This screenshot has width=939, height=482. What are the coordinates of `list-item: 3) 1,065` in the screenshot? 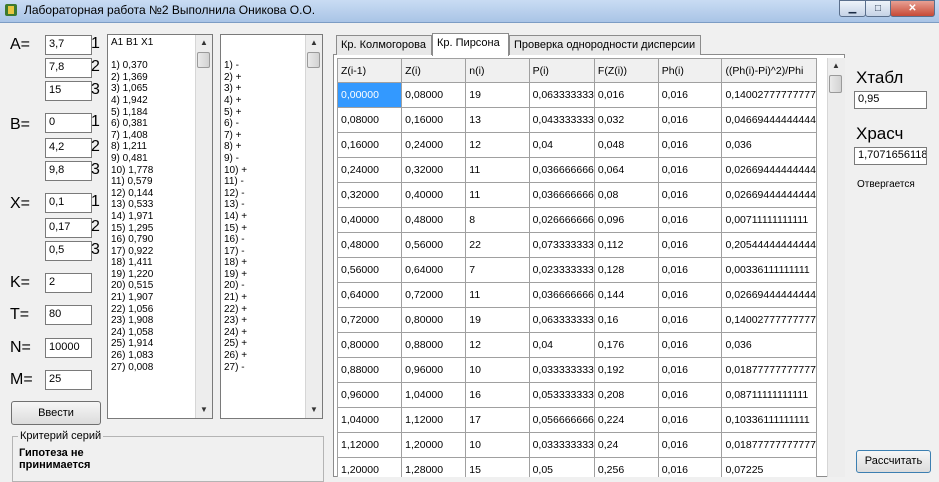 It's located at (132, 89).